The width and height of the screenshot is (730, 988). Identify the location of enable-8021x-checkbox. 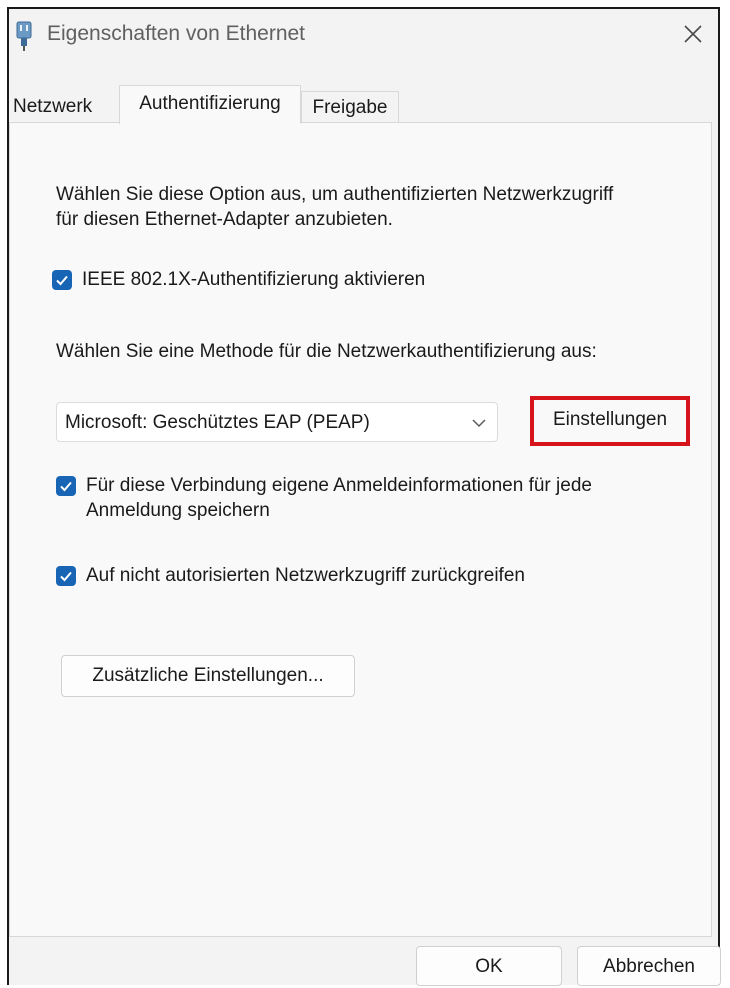
(62, 280).